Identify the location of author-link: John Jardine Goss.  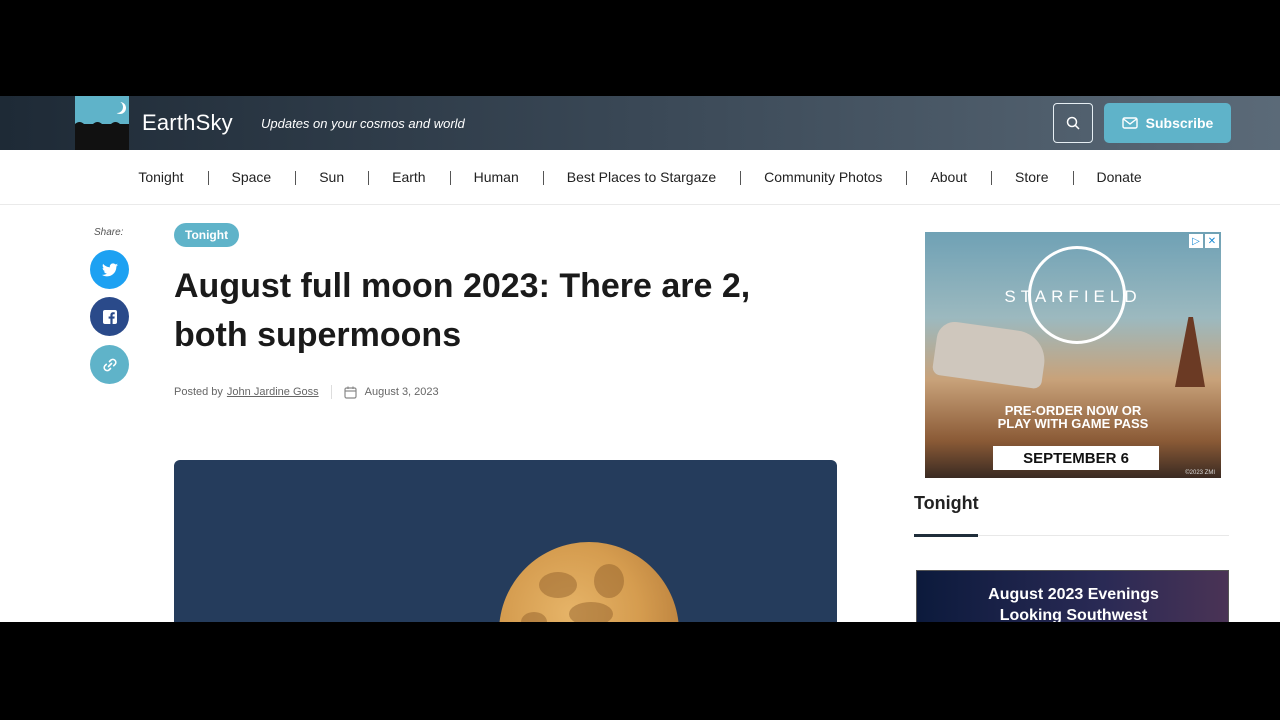
(273, 392).